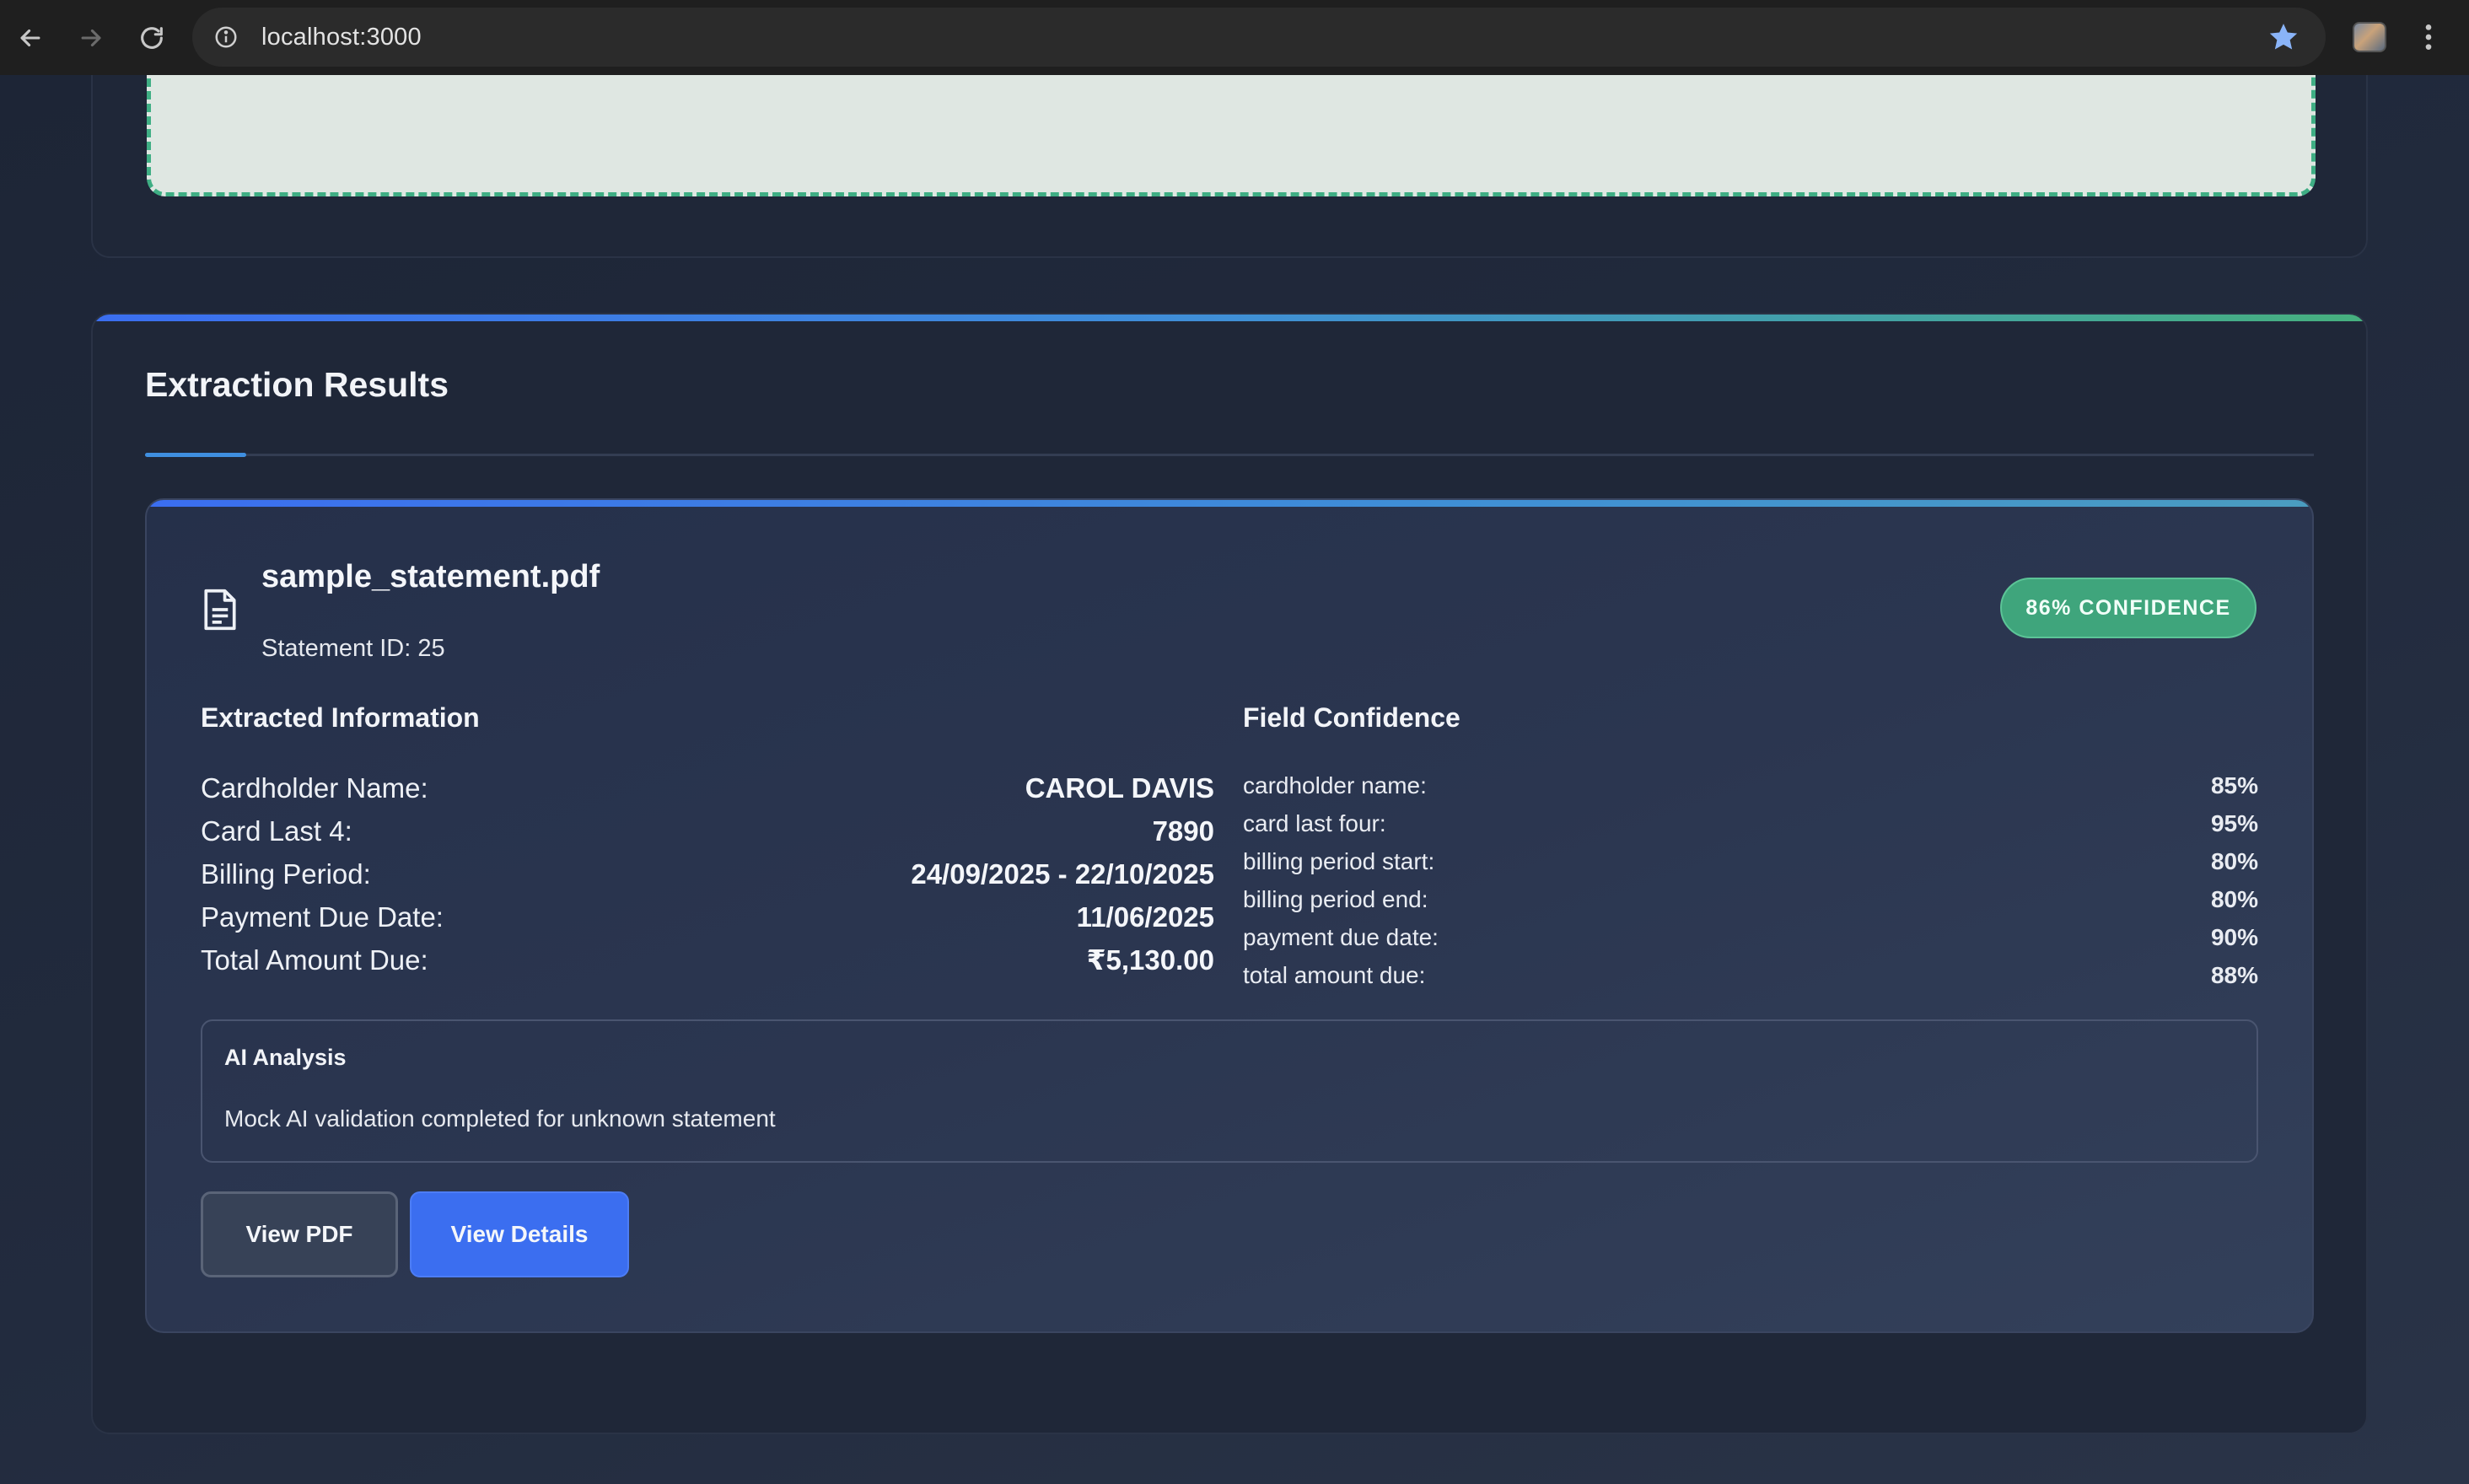 The width and height of the screenshot is (2469, 1484). I want to click on confidence-label: billing period end:, so click(1335, 898).